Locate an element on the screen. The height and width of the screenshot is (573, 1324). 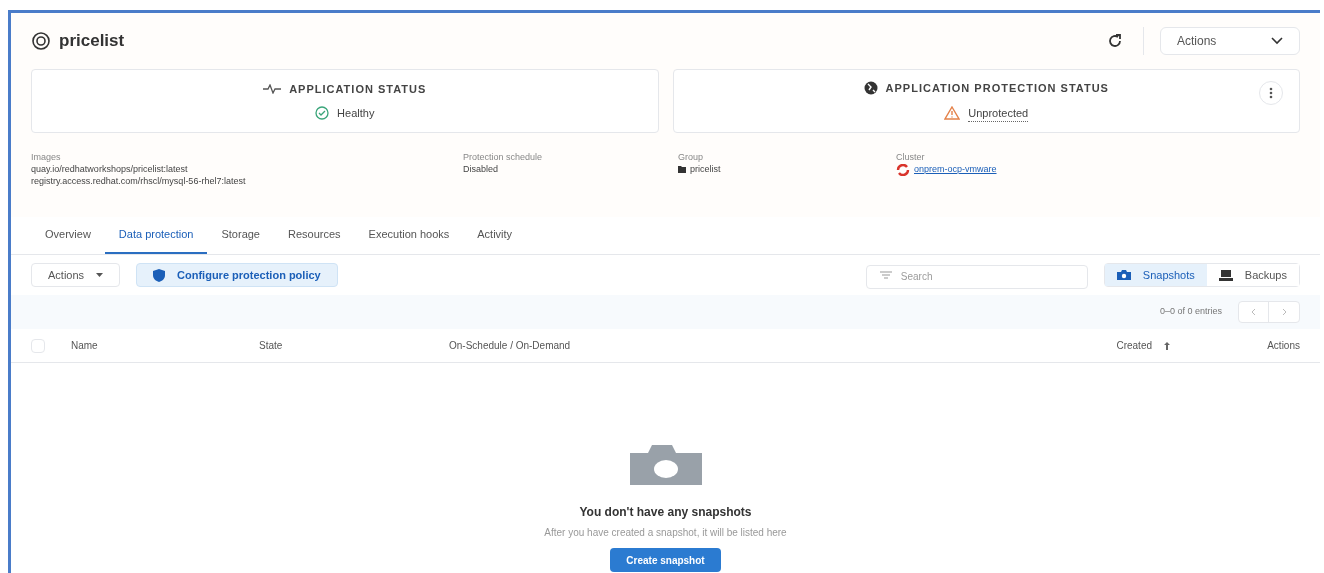
configure-policy-button: Configure protection policy is located at coordinates (237, 275).